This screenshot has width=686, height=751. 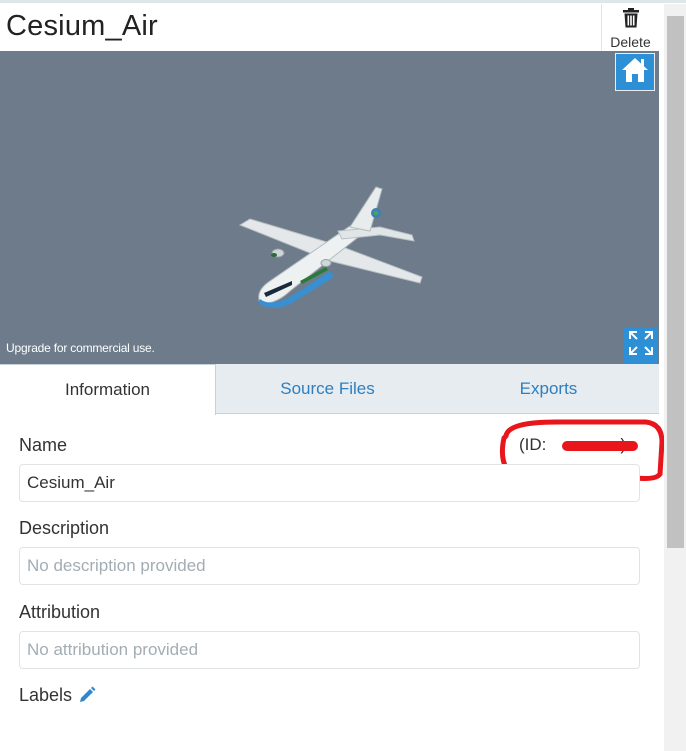 I want to click on fullscreen-button, so click(x=640, y=345).